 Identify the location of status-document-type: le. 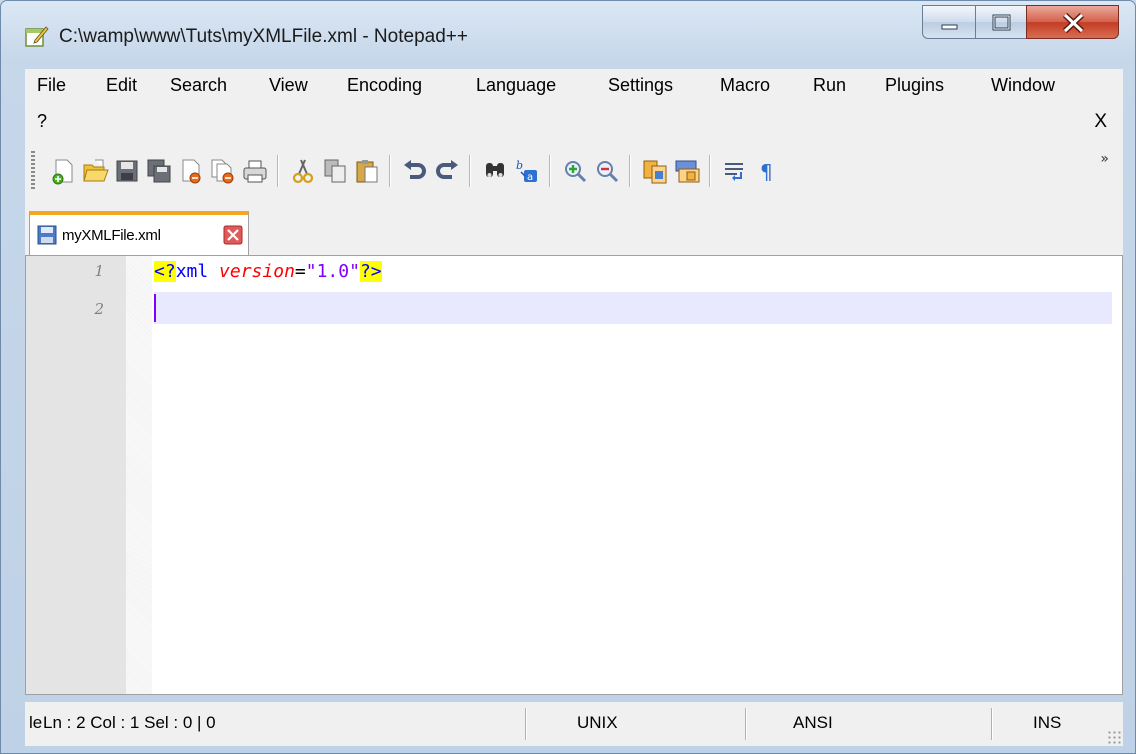
(36, 722).